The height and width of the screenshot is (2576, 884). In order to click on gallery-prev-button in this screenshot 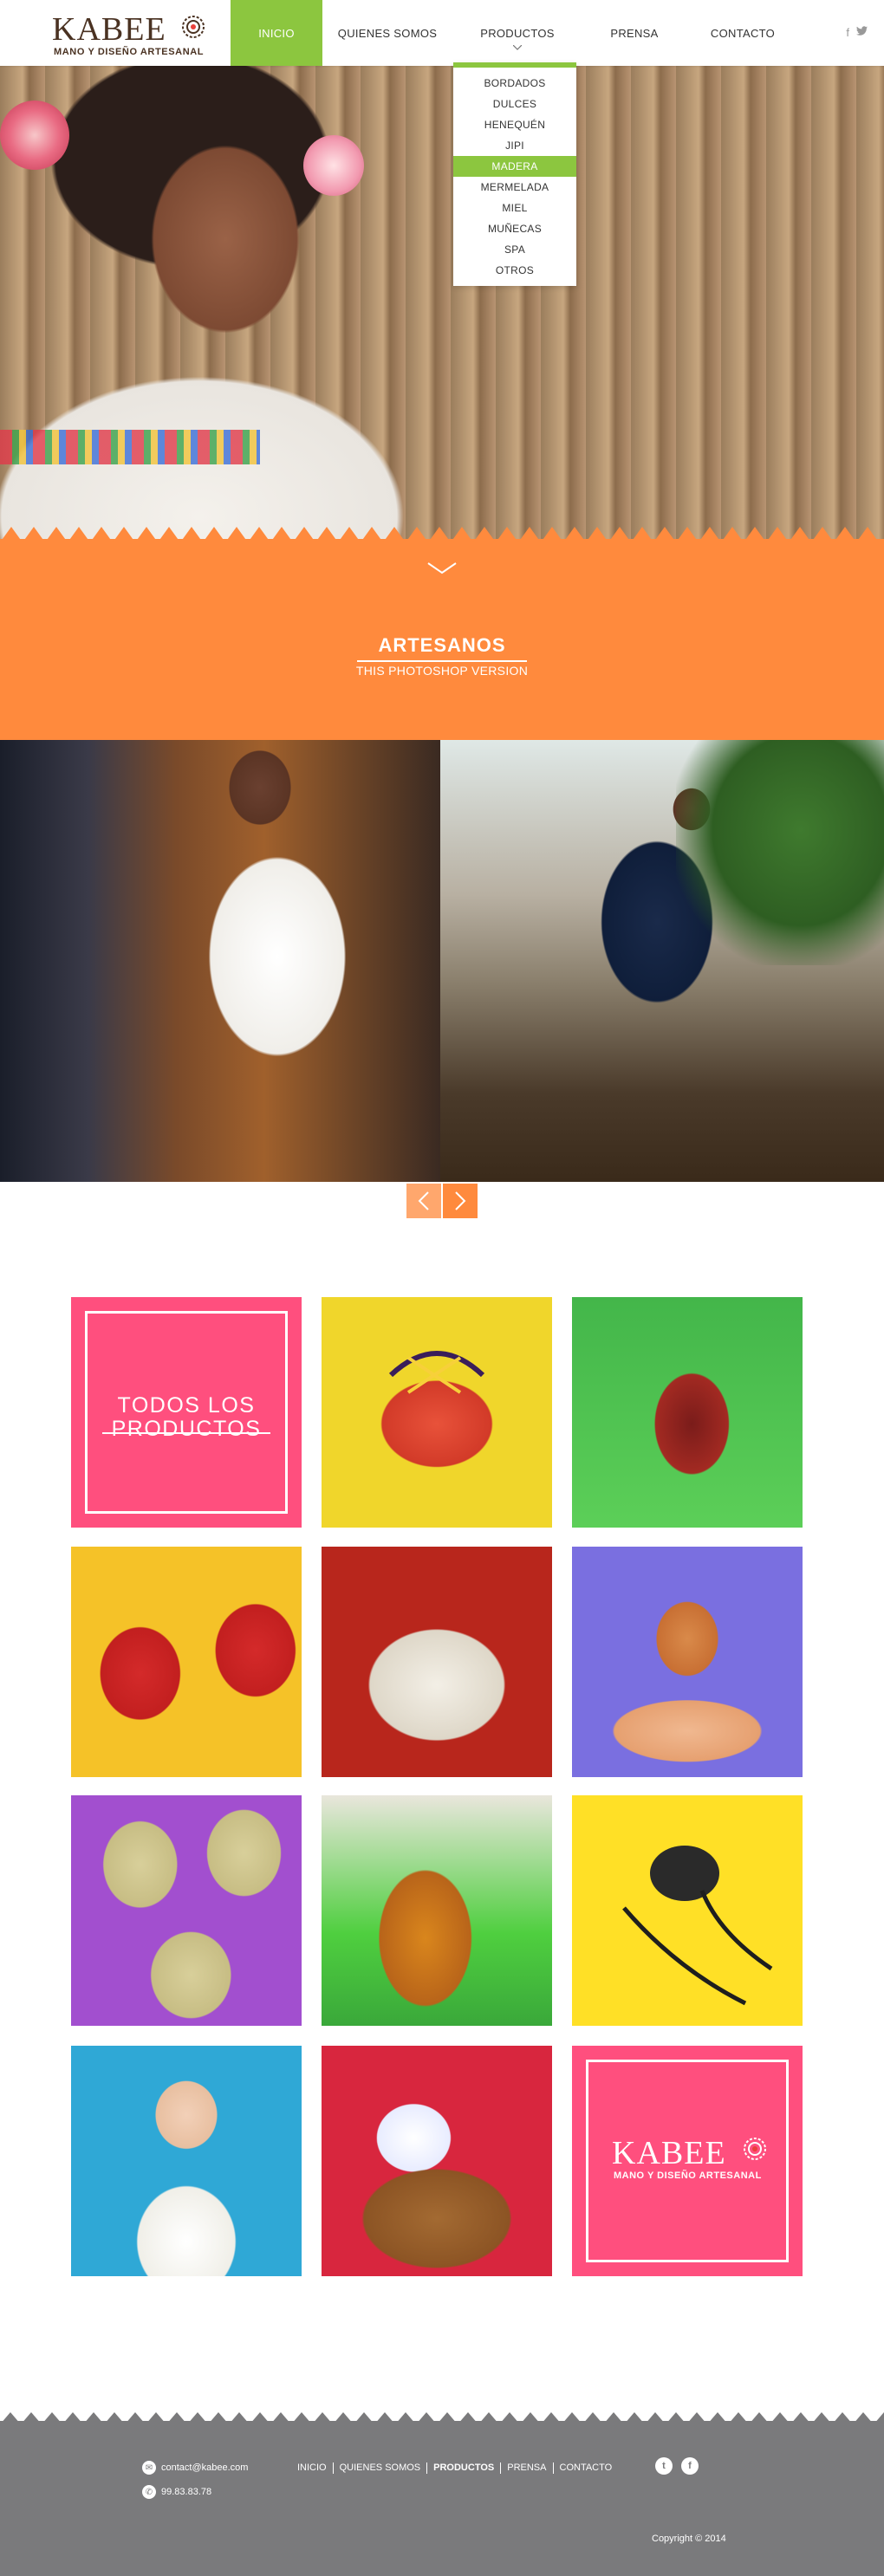, I will do `click(423, 1201)`.